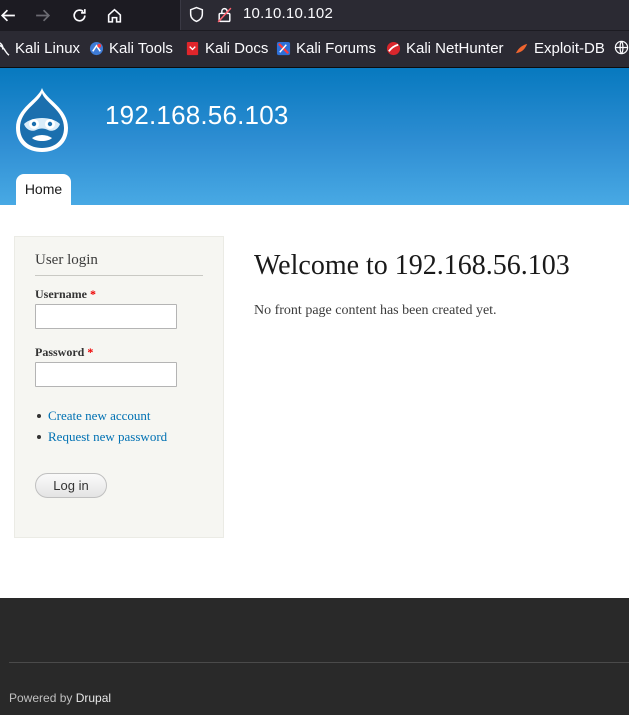 The image size is (629, 715). Describe the element at coordinates (42, 120) in the screenshot. I see `drupal-logo-icon` at that location.